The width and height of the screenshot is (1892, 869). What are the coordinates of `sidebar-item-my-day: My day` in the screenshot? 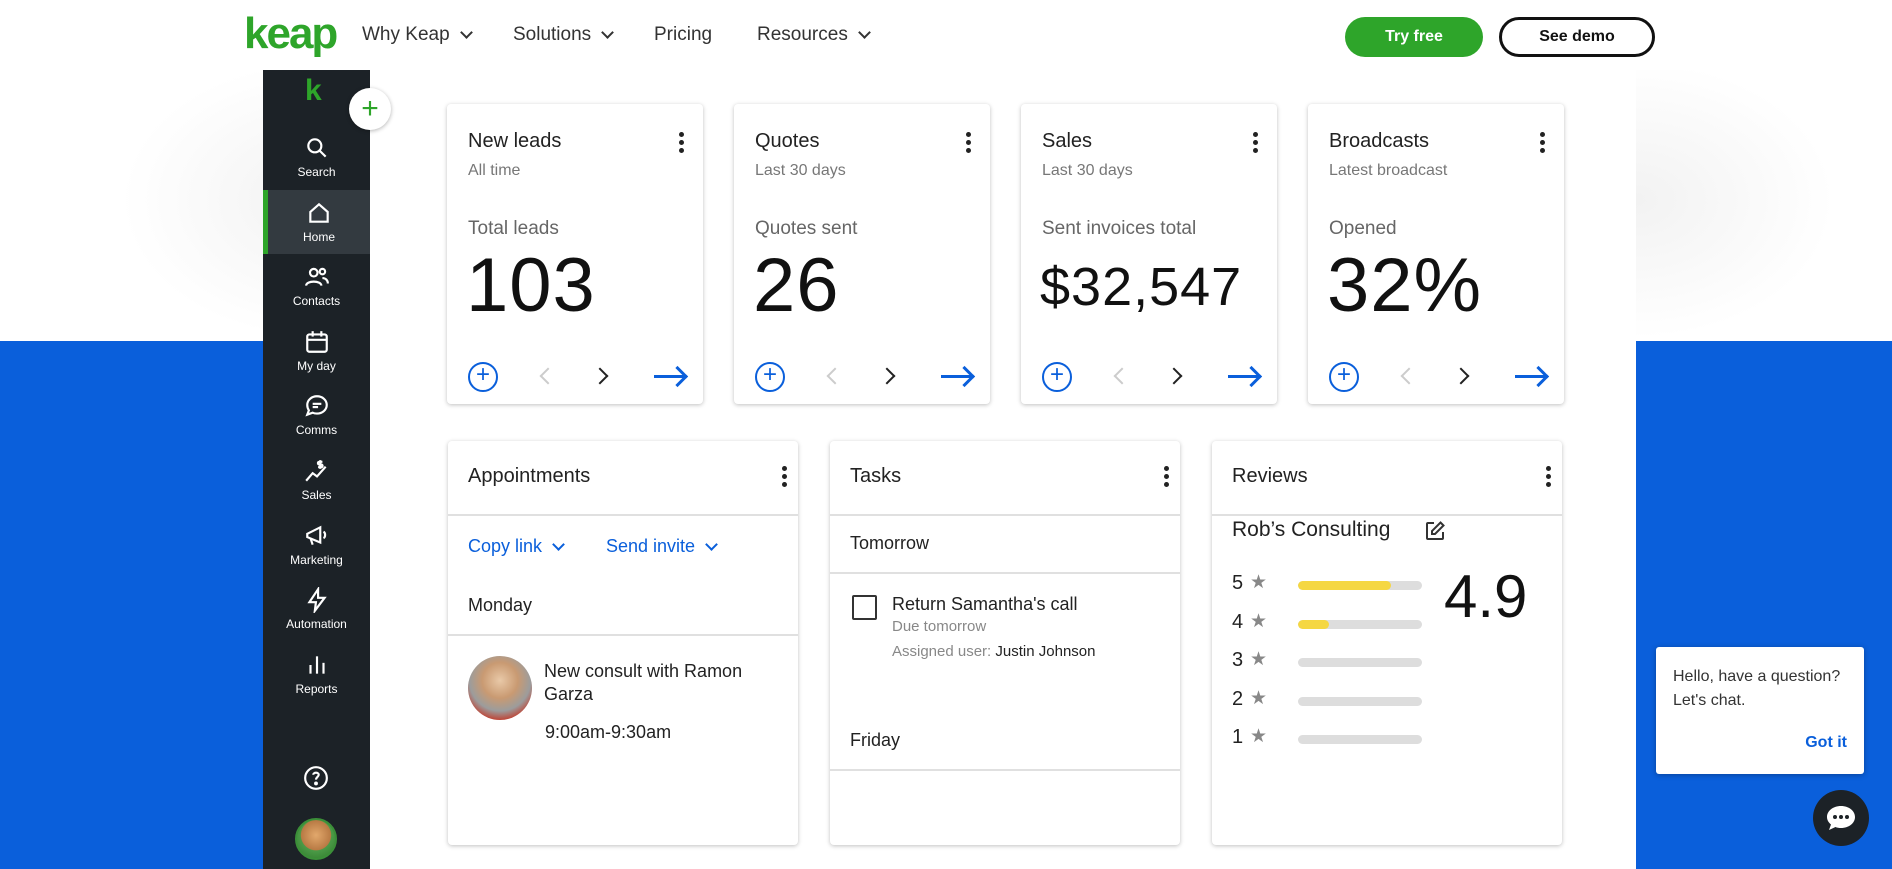 It's located at (316, 351).